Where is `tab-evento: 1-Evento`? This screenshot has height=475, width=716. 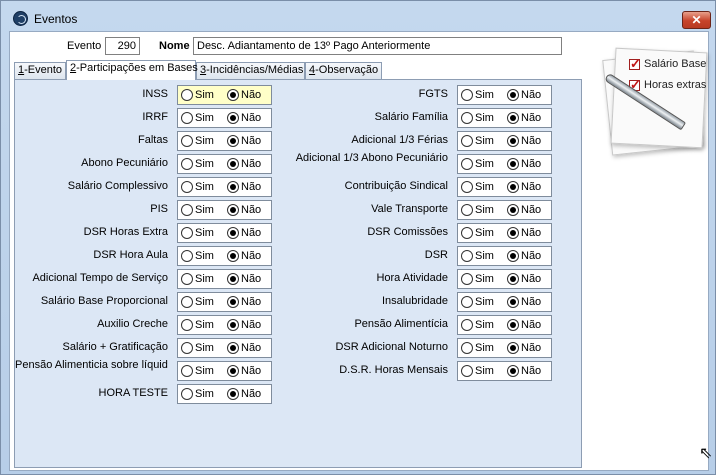
tab-evento: 1-Evento is located at coordinates (40, 70).